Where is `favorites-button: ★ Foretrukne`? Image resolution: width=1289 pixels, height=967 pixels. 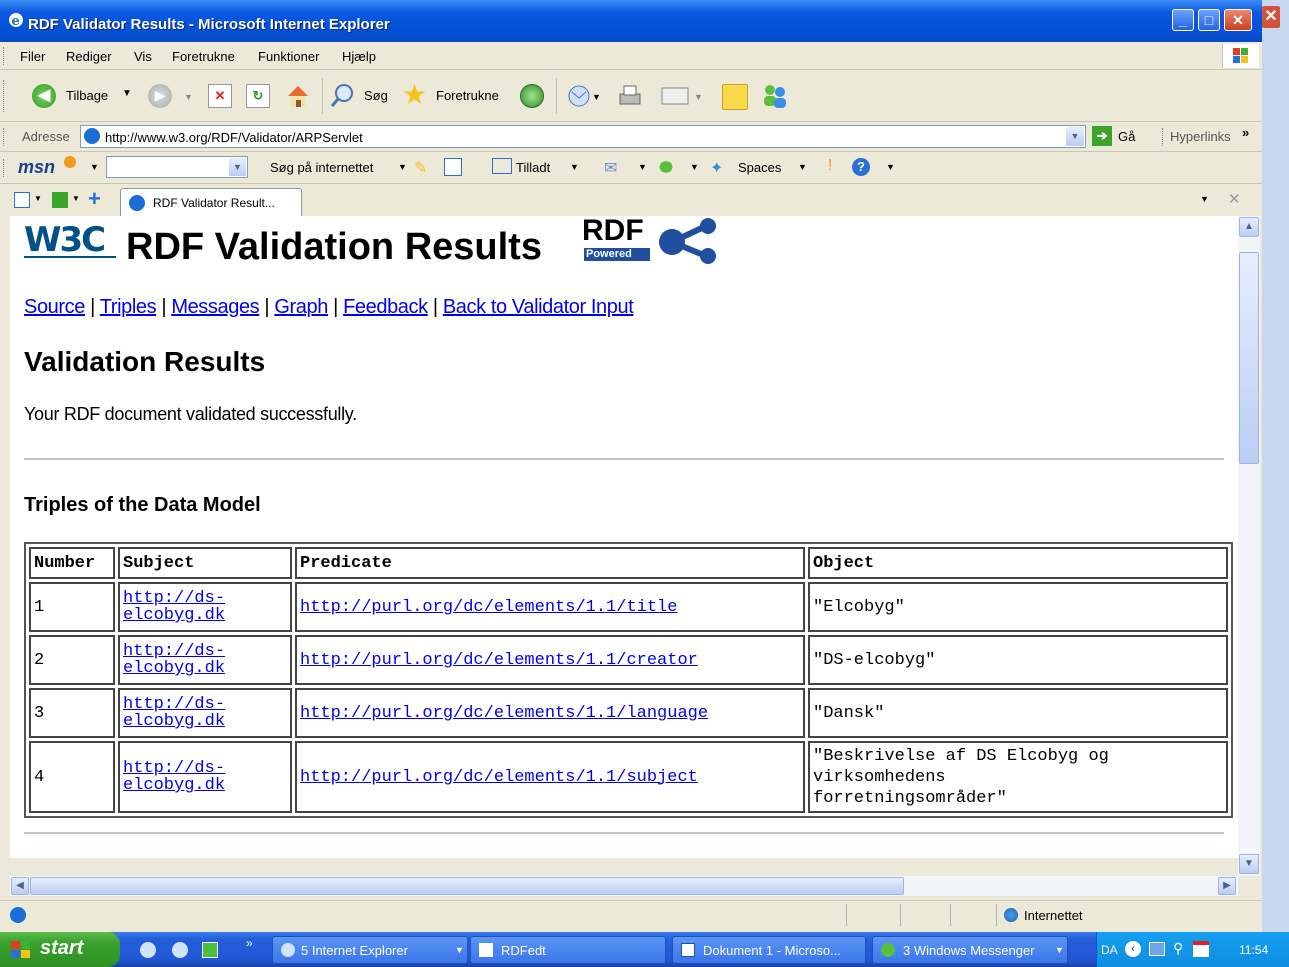
favorites-button: ★ Foretrukne is located at coordinates (456, 94).